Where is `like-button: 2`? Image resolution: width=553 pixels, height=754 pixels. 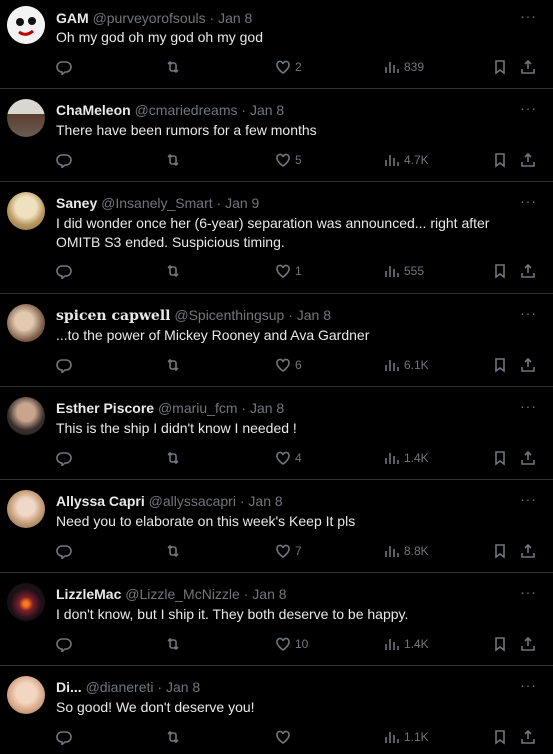
like-button: 2 is located at coordinates (288, 67).